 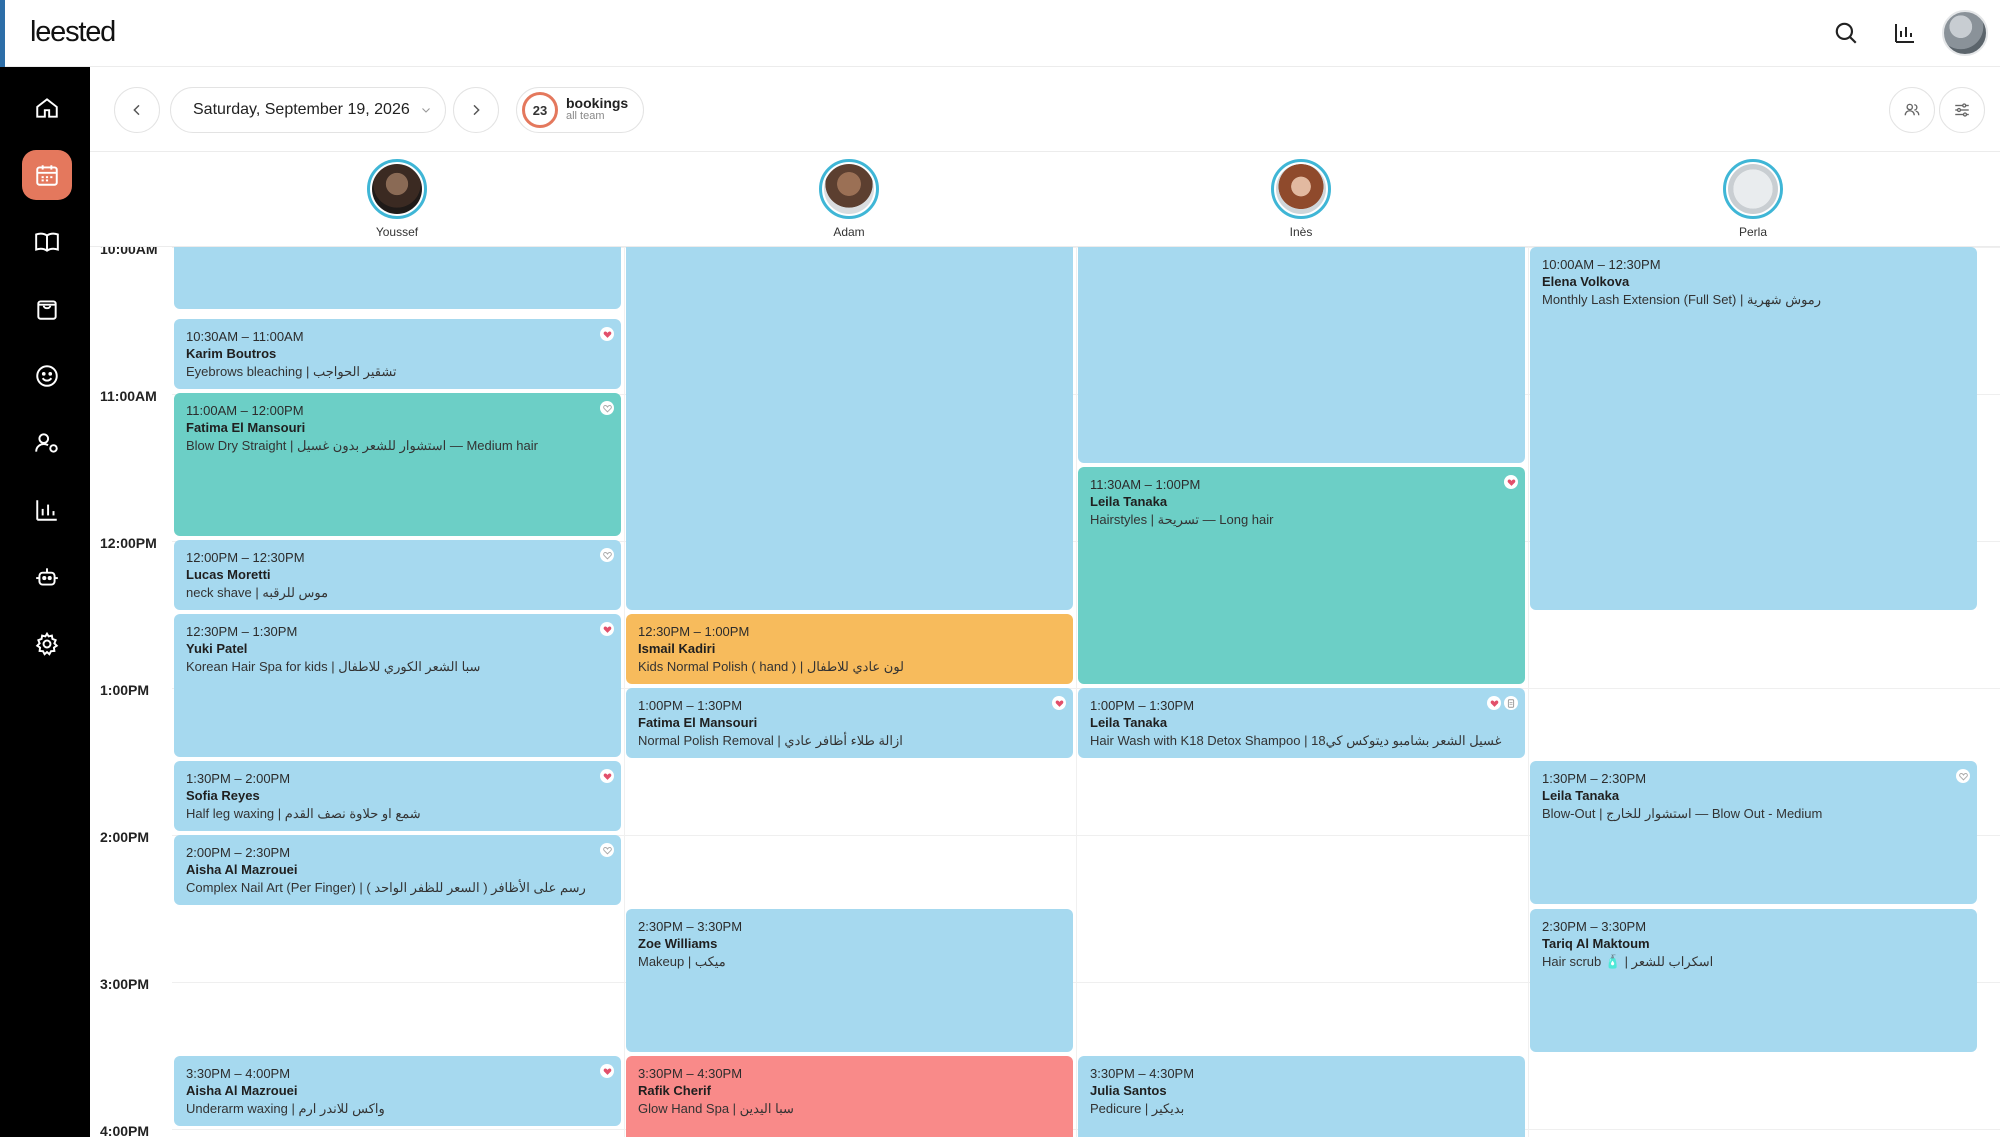 What do you see at coordinates (245, 557) in the screenshot?
I see `appointment-time: 12:00PM – 12:30PM` at bounding box center [245, 557].